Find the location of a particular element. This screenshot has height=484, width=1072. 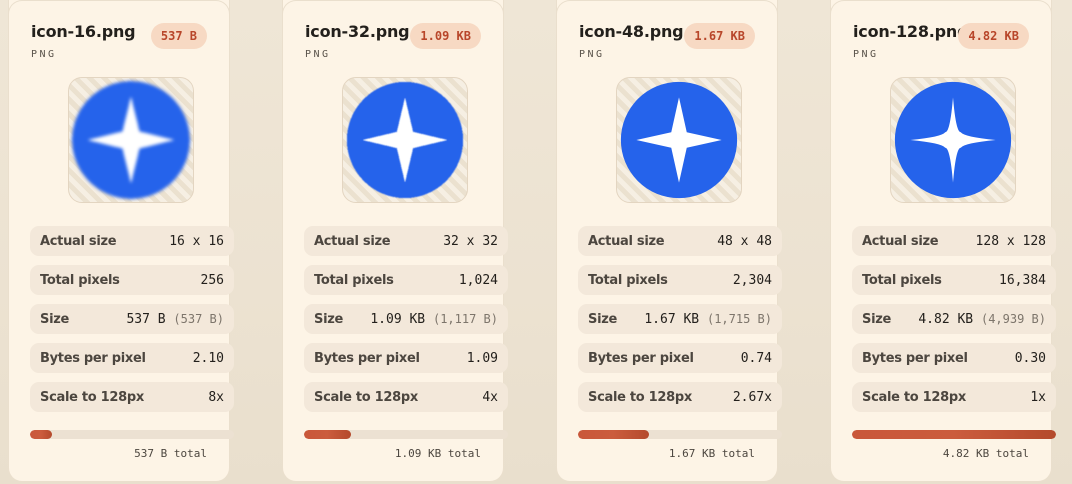

card-filename: icon-128.png is located at coordinates (911, 31).